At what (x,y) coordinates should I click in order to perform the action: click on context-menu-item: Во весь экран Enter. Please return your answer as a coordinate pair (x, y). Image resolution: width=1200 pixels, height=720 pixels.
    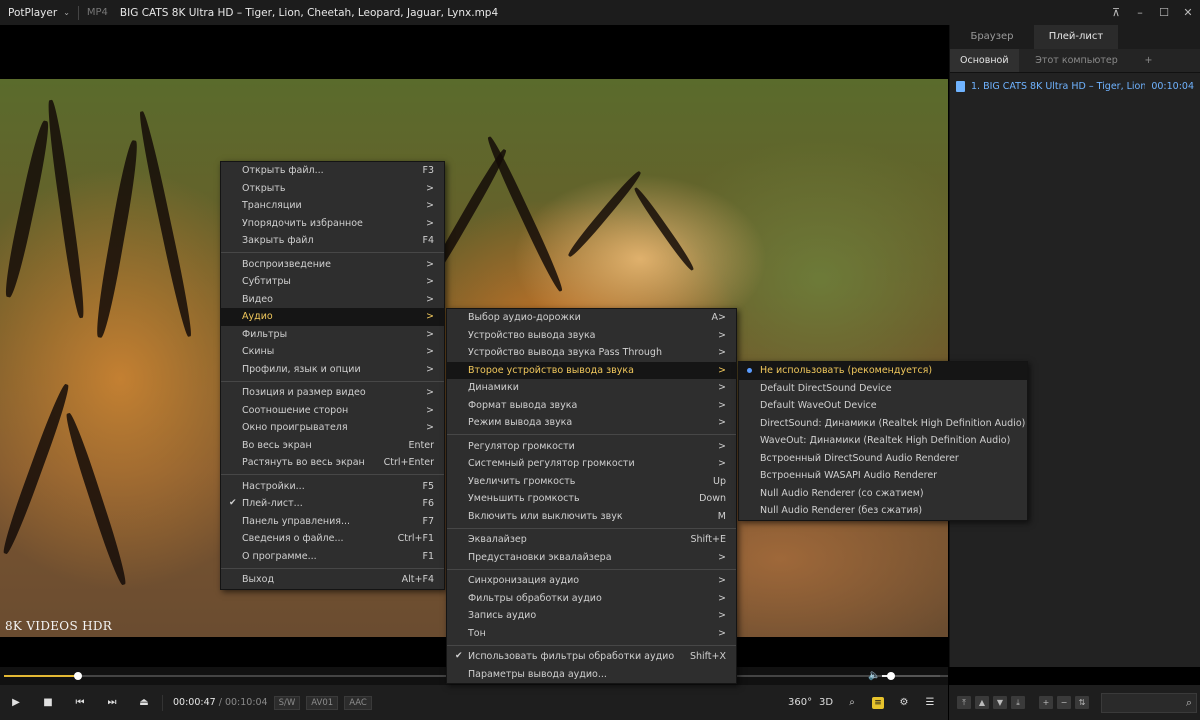
    Looking at the image, I should click on (332, 446).